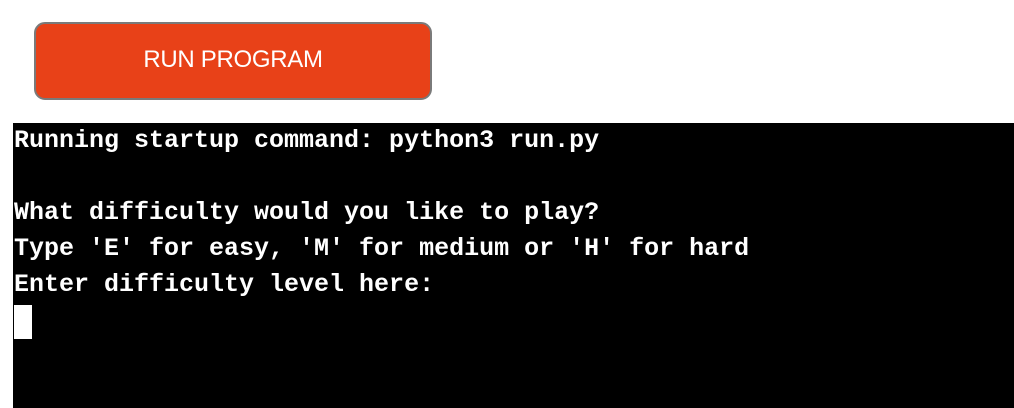 This screenshot has height=408, width=1014. What do you see at coordinates (224, 284) in the screenshot?
I see `terminal-line: Enter difficulty level here:` at bounding box center [224, 284].